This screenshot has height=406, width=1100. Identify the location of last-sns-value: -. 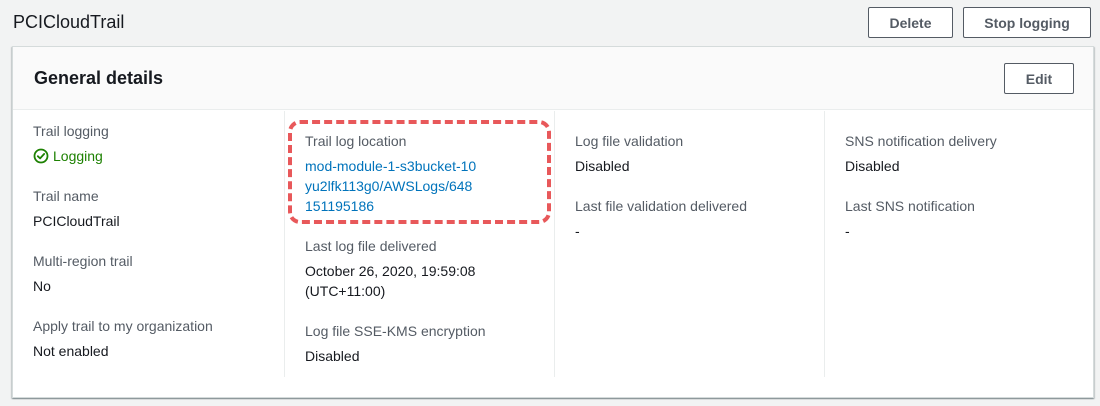
(847, 231).